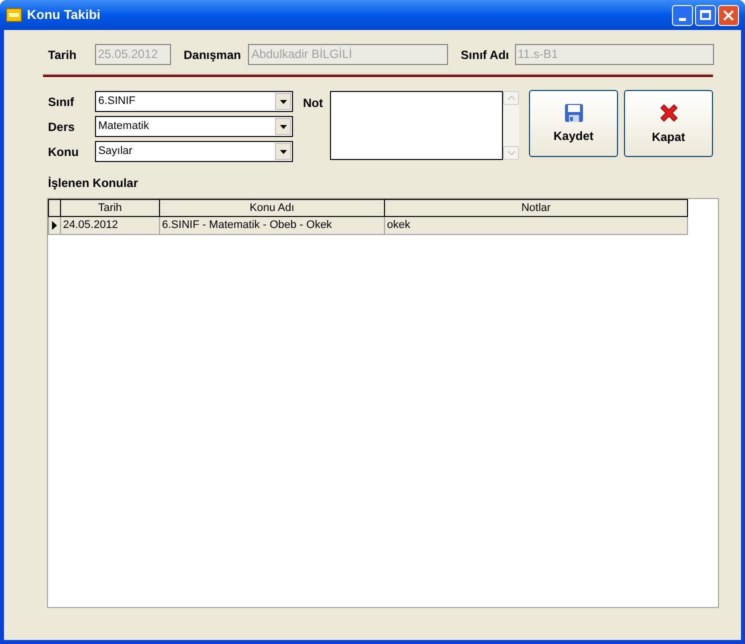 The image size is (745, 644). What do you see at coordinates (94, 183) in the screenshot?
I see `section-title: İşlenen Konular` at bounding box center [94, 183].